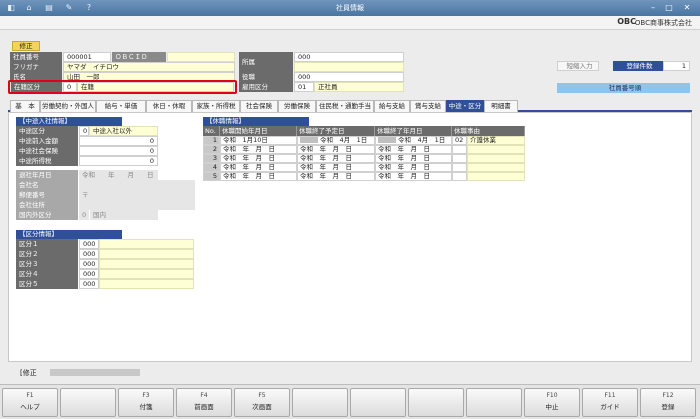 Image resolution: width=700 pixels, height=419 pixels. What do you see at coordinates (124, 215) in the screenshot?
I see `abroad-field: 国内` at bounding box center [124, 215].